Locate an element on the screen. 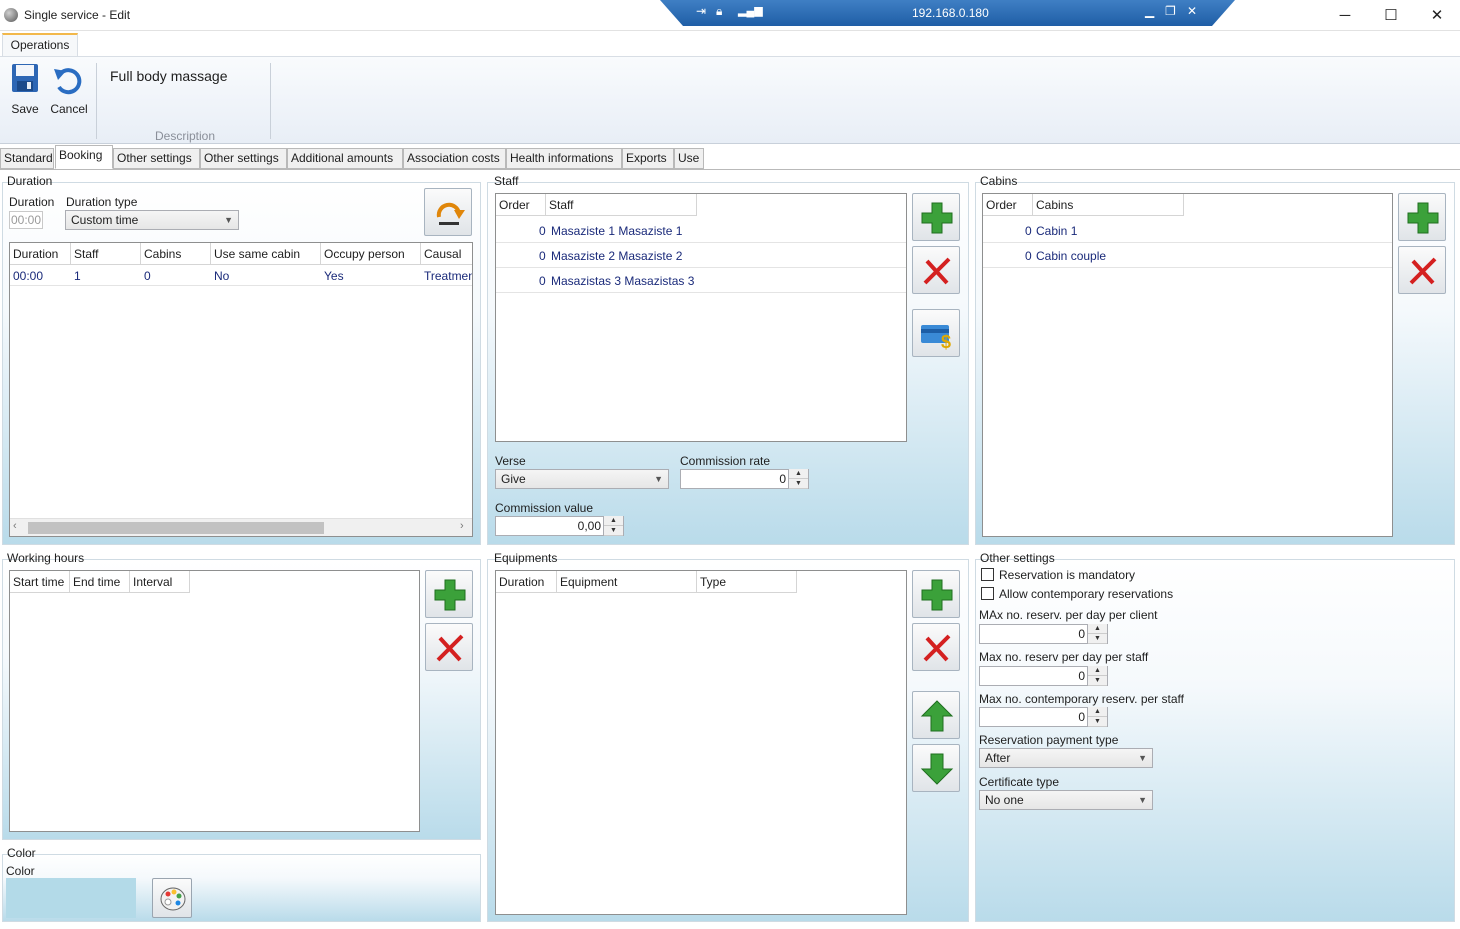 The height and width of the screenshot is (929, 1460). tab-use: Use is located at coordinates (689, 158).